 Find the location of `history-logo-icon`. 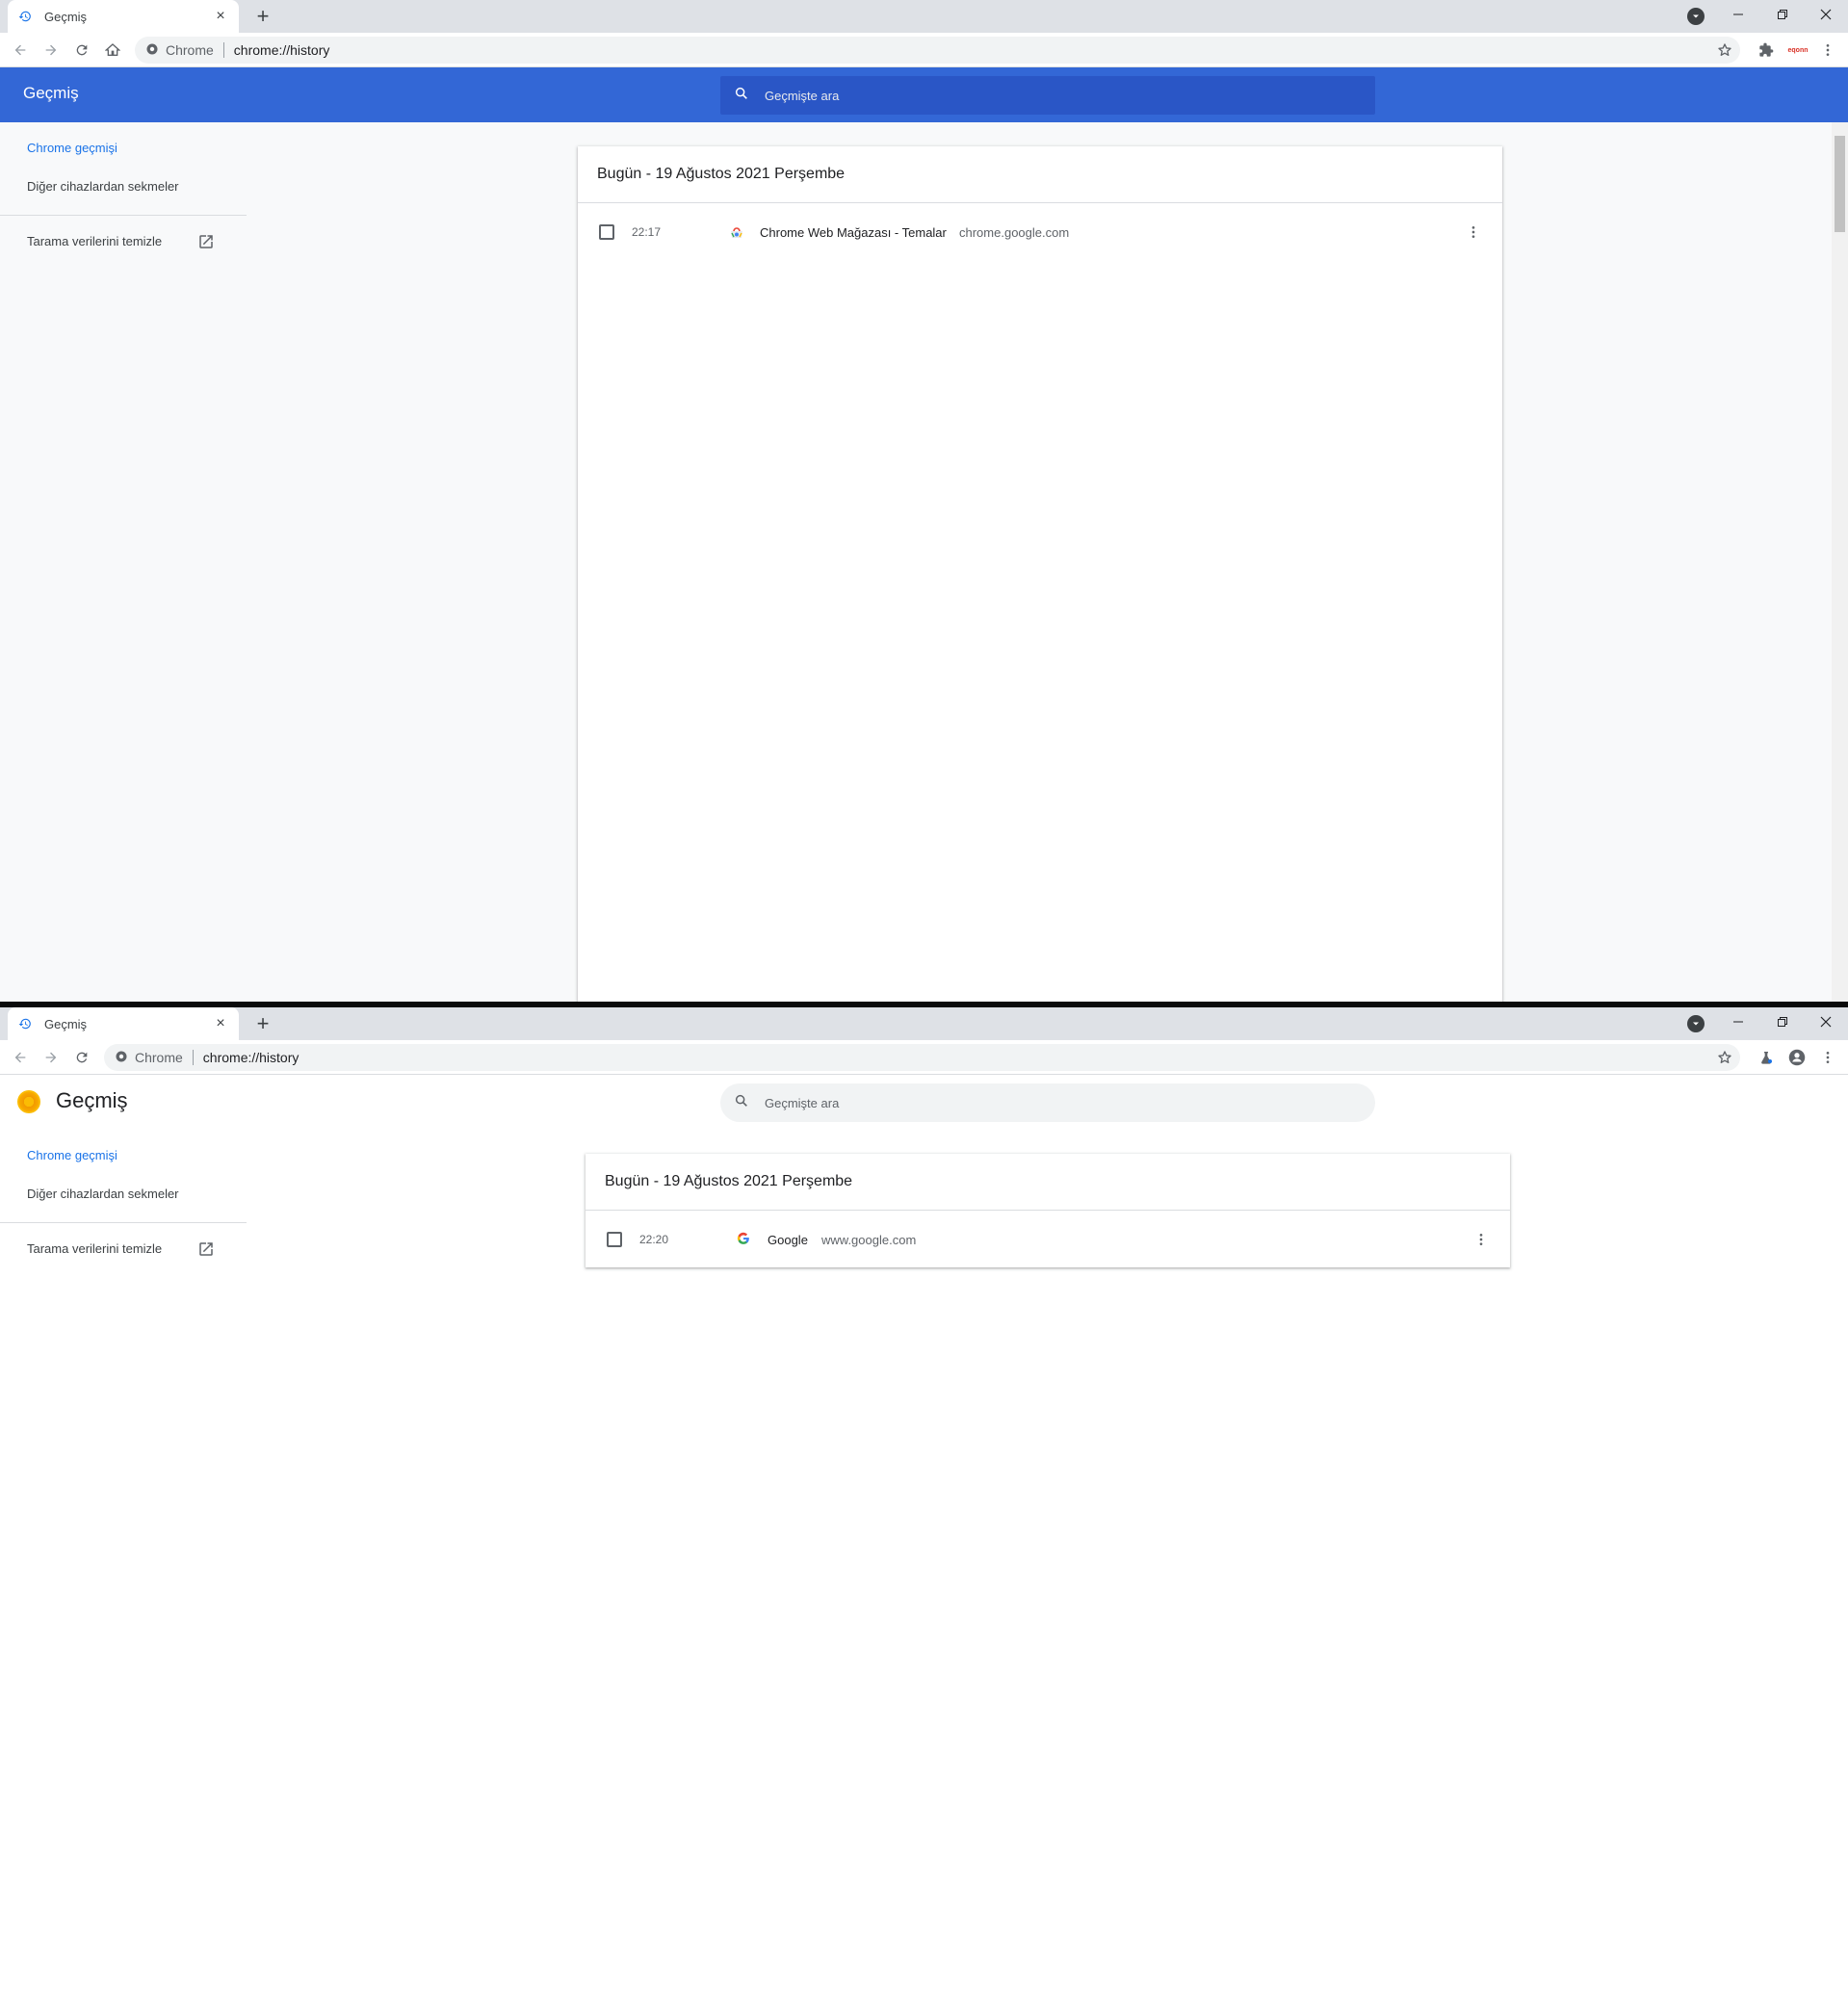

history-logo-icon is located at coordinates (29, 1101).